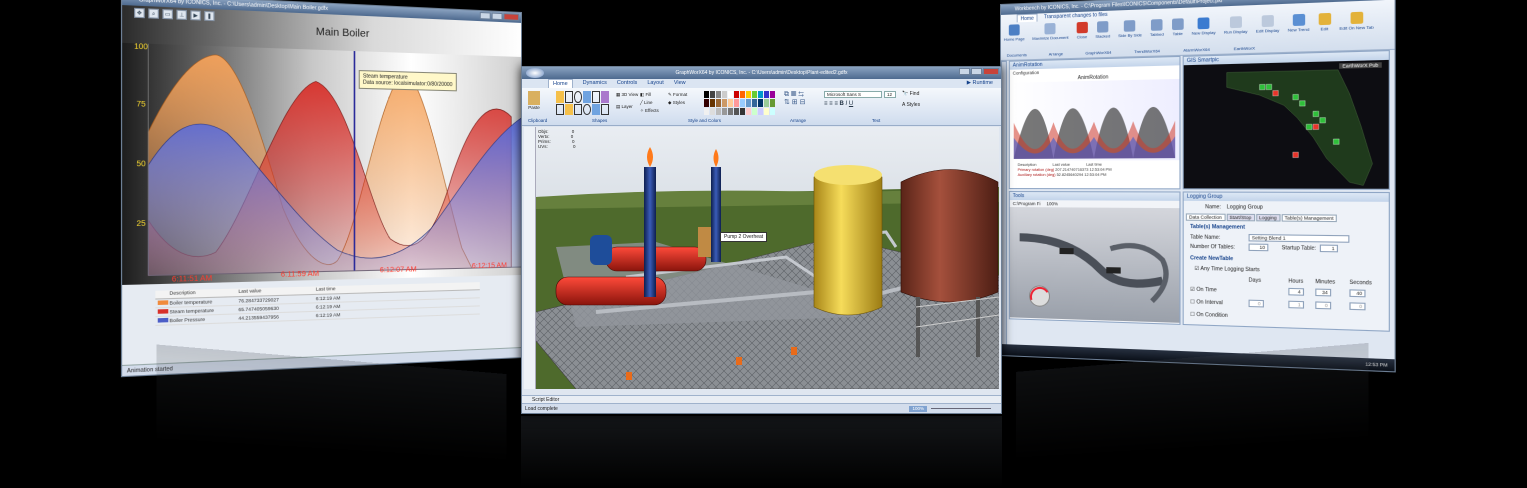  Describe the element at coordinates (209, 16) in the screenshot. I see `pause-icon: ❚` at that location.